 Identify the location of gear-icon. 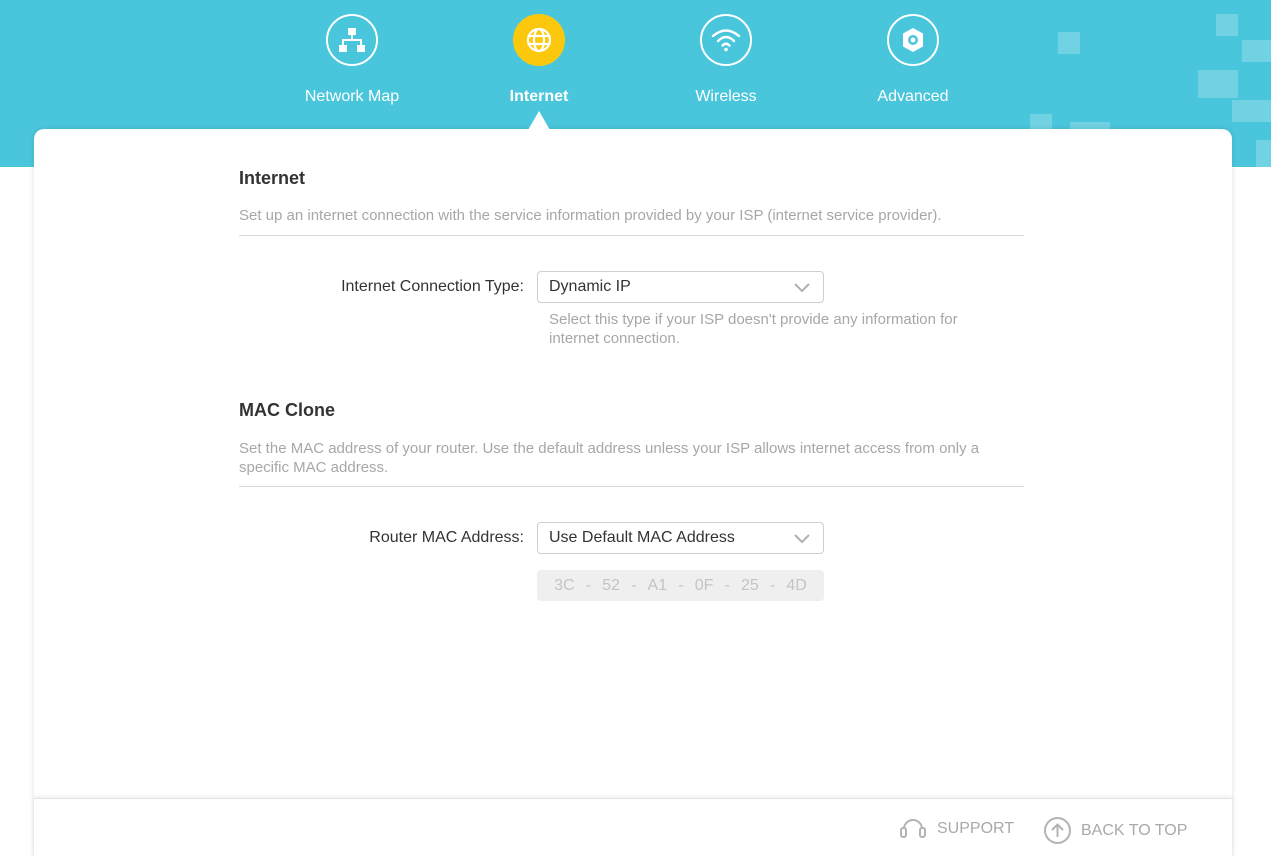
(913, 40).